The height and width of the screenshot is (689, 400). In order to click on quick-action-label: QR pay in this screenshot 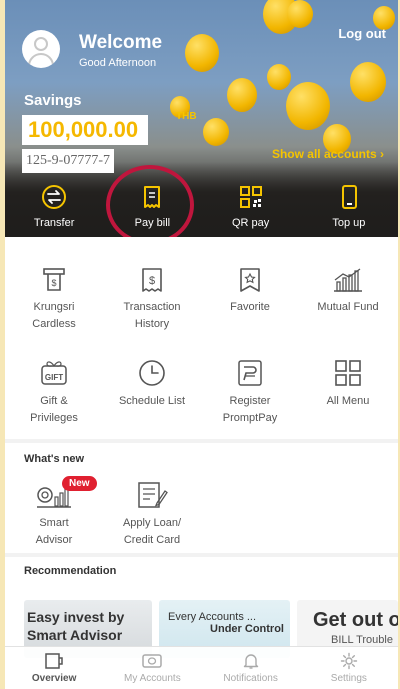, I will do `click(250, 223)`.